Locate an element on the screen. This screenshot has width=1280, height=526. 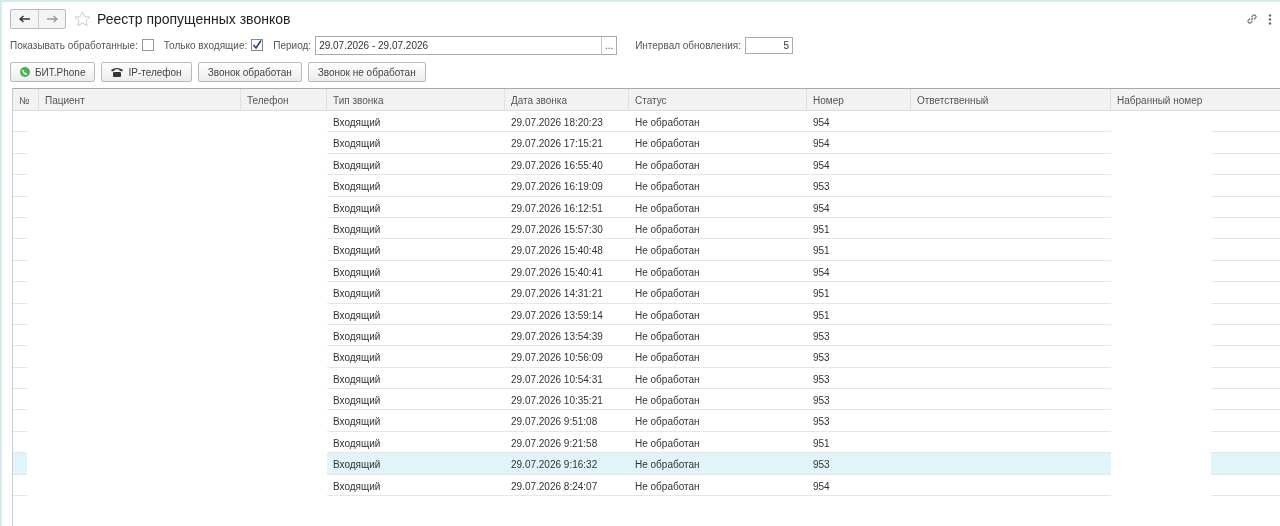
table-row: Входящий 29.07.2026 18:20:23 Не обработан 954 is located at coordinates (646, 122).